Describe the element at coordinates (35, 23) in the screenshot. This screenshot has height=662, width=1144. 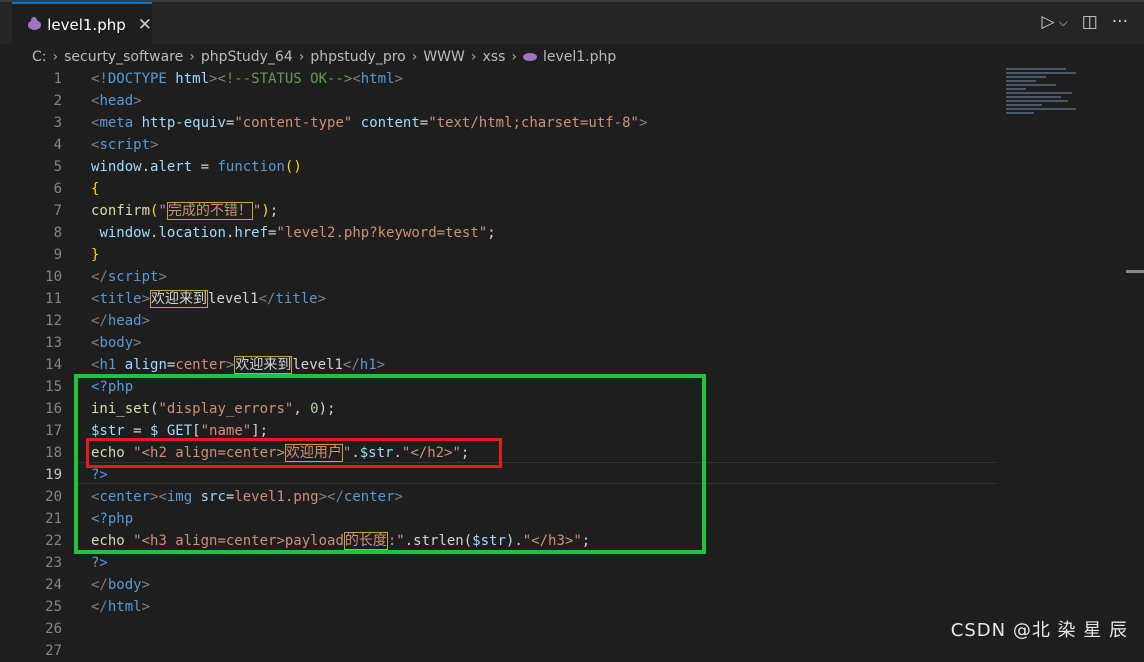
I see `php-elephant-icon` at that location.